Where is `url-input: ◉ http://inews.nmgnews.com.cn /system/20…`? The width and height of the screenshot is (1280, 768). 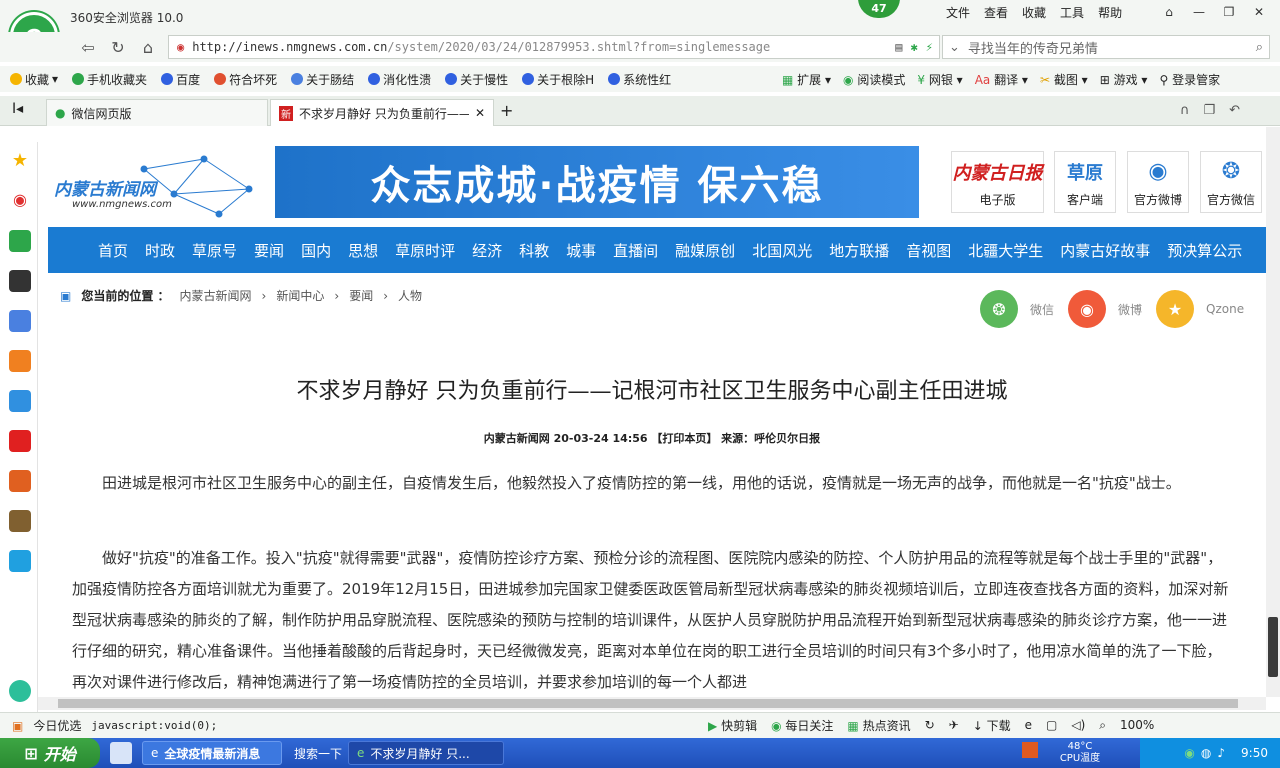
url-input: ◉ http://inews.nmgnews.com.cn /system/20… is located at coordinates (554, 47).